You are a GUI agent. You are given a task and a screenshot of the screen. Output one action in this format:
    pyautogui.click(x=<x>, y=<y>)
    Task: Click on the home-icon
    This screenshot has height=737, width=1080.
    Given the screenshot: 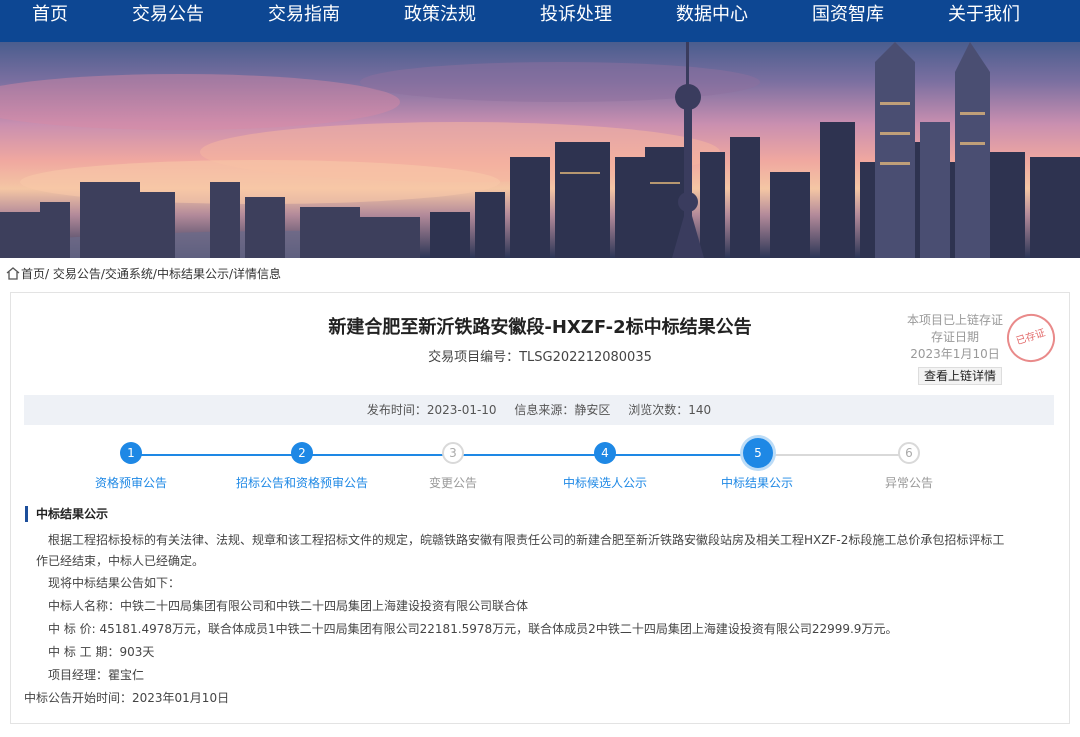 What is the action you would take?
    pyautogui.click(x=13, y=273)
    